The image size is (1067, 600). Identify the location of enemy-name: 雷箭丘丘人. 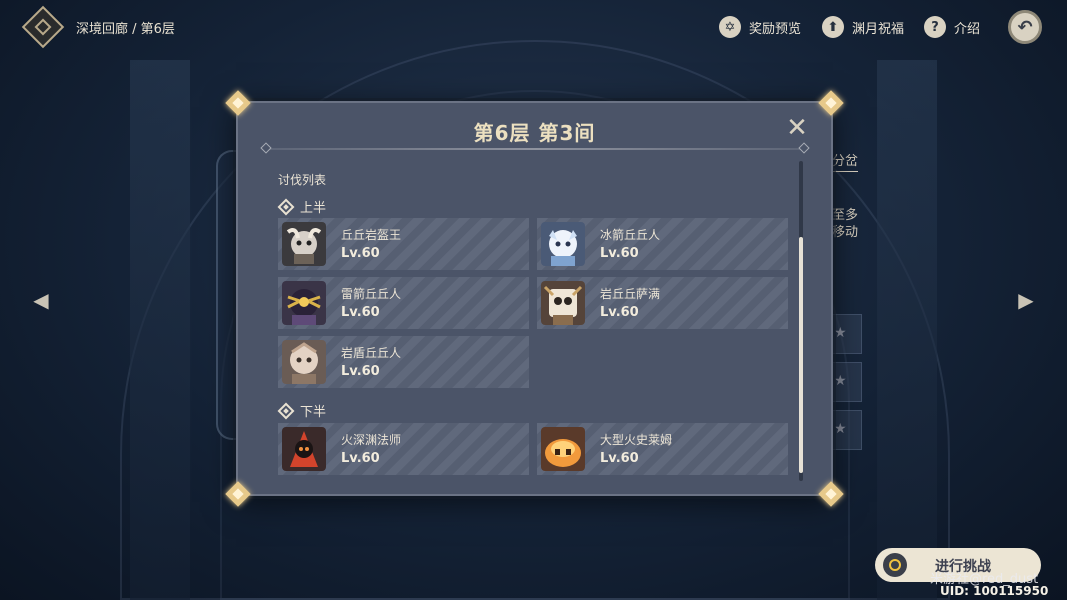
(371, 294).